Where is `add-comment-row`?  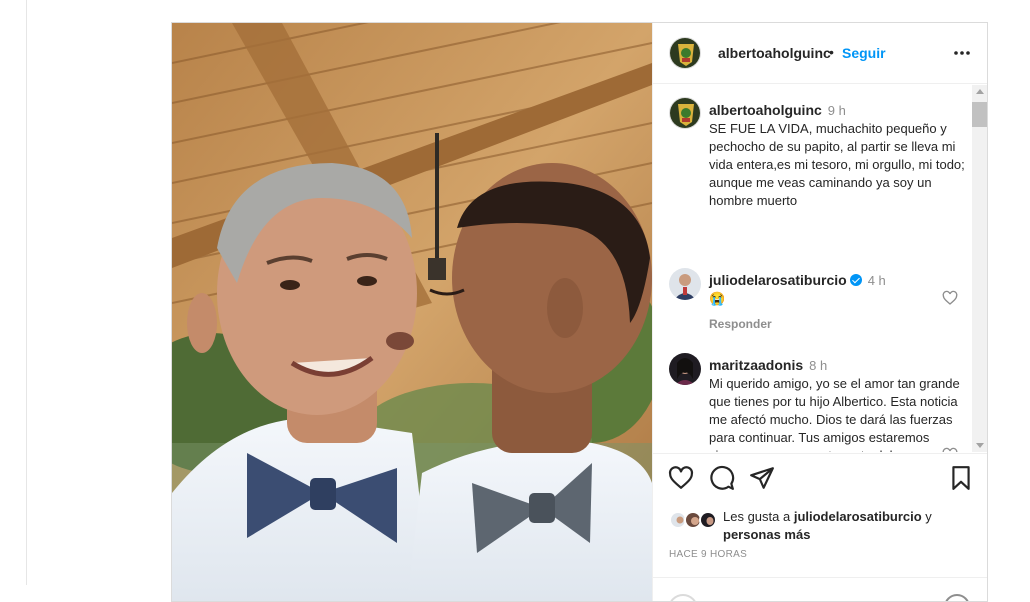 add-comment-row is located at coordinates (820, 589).